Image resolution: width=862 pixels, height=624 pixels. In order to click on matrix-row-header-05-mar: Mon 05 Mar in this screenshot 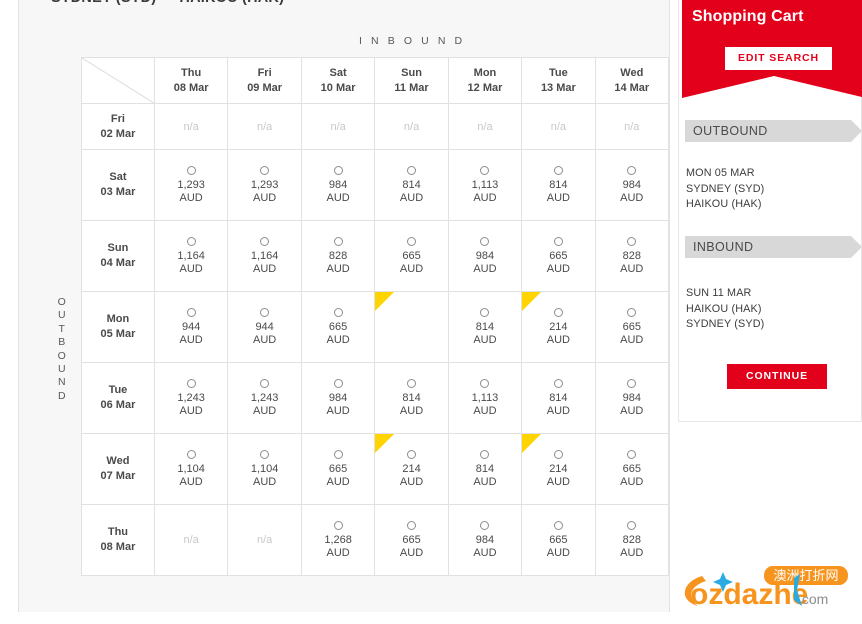, I will do `click(118, 327)`.